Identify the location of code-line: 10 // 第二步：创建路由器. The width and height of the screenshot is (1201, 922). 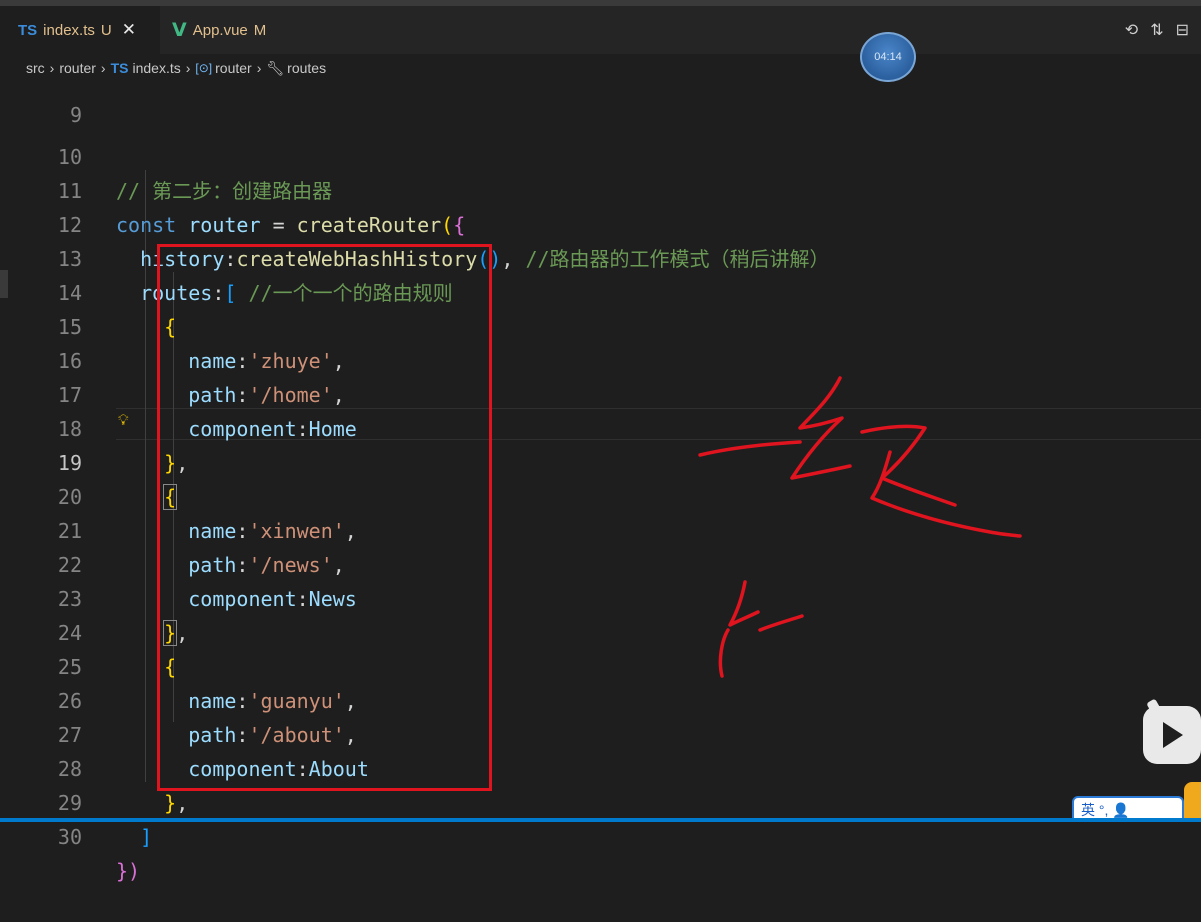
(600, 154).